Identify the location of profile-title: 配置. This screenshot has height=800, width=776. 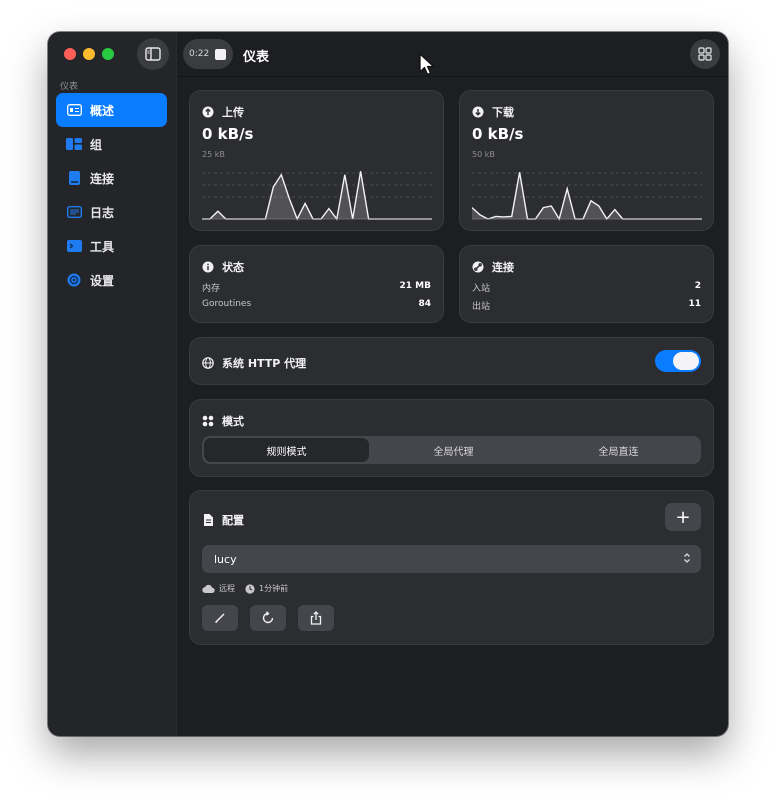
(233, 520).